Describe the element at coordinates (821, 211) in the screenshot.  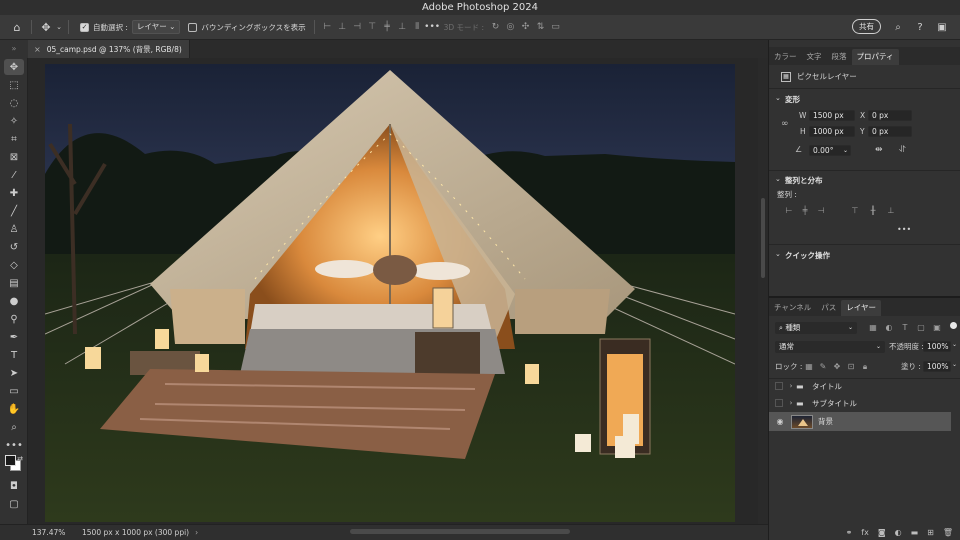
I see `align-right-edges-icon: ⊣` at that location.